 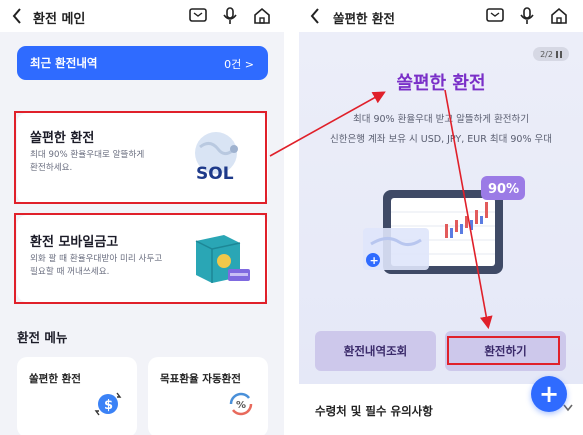 I want to click on menu-item-target-rate-auto-exchange: 목표환율 자동환전 %, so click(x=208, y=396).